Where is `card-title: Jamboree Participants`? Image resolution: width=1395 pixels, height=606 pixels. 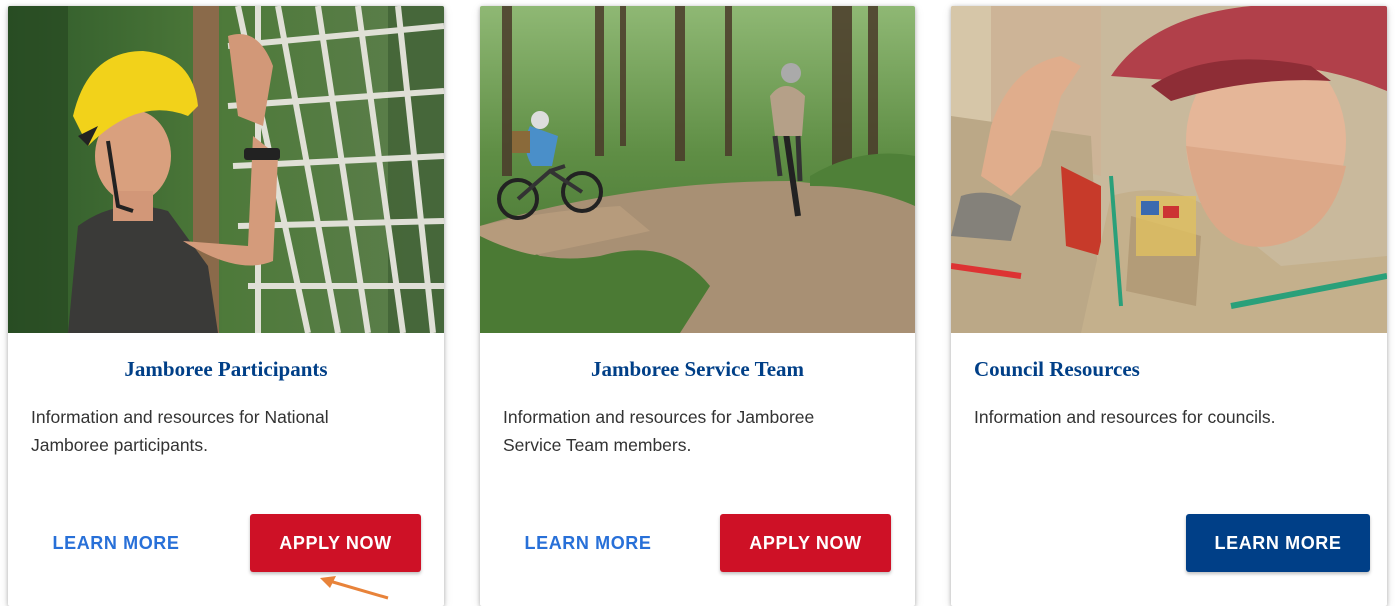 card-title: Jamboree Participants is located at coordinates (226, 369).